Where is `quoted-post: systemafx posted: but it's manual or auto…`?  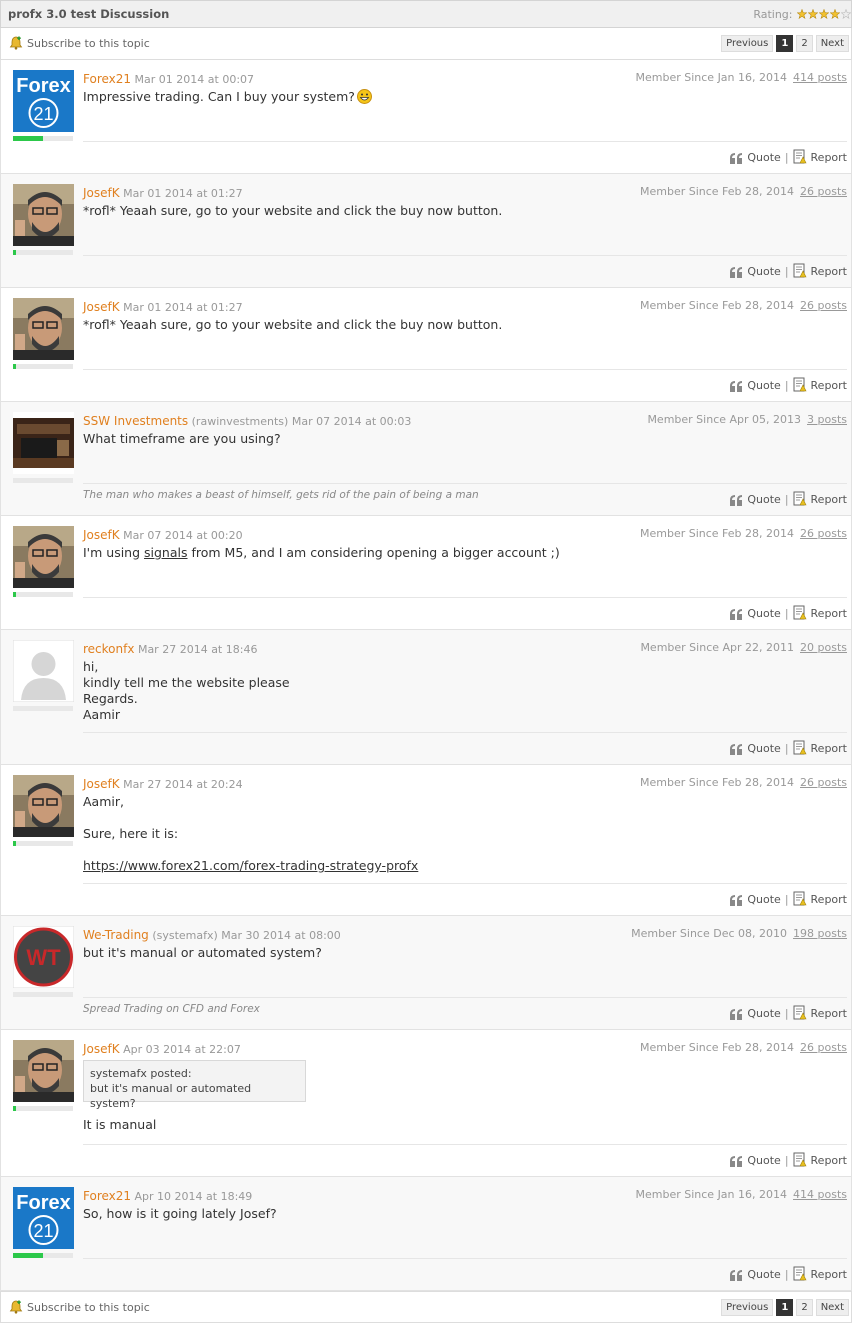 quoted-post: systemafx posted: but it's manual or auto… is located at coordinates (194, 1085).